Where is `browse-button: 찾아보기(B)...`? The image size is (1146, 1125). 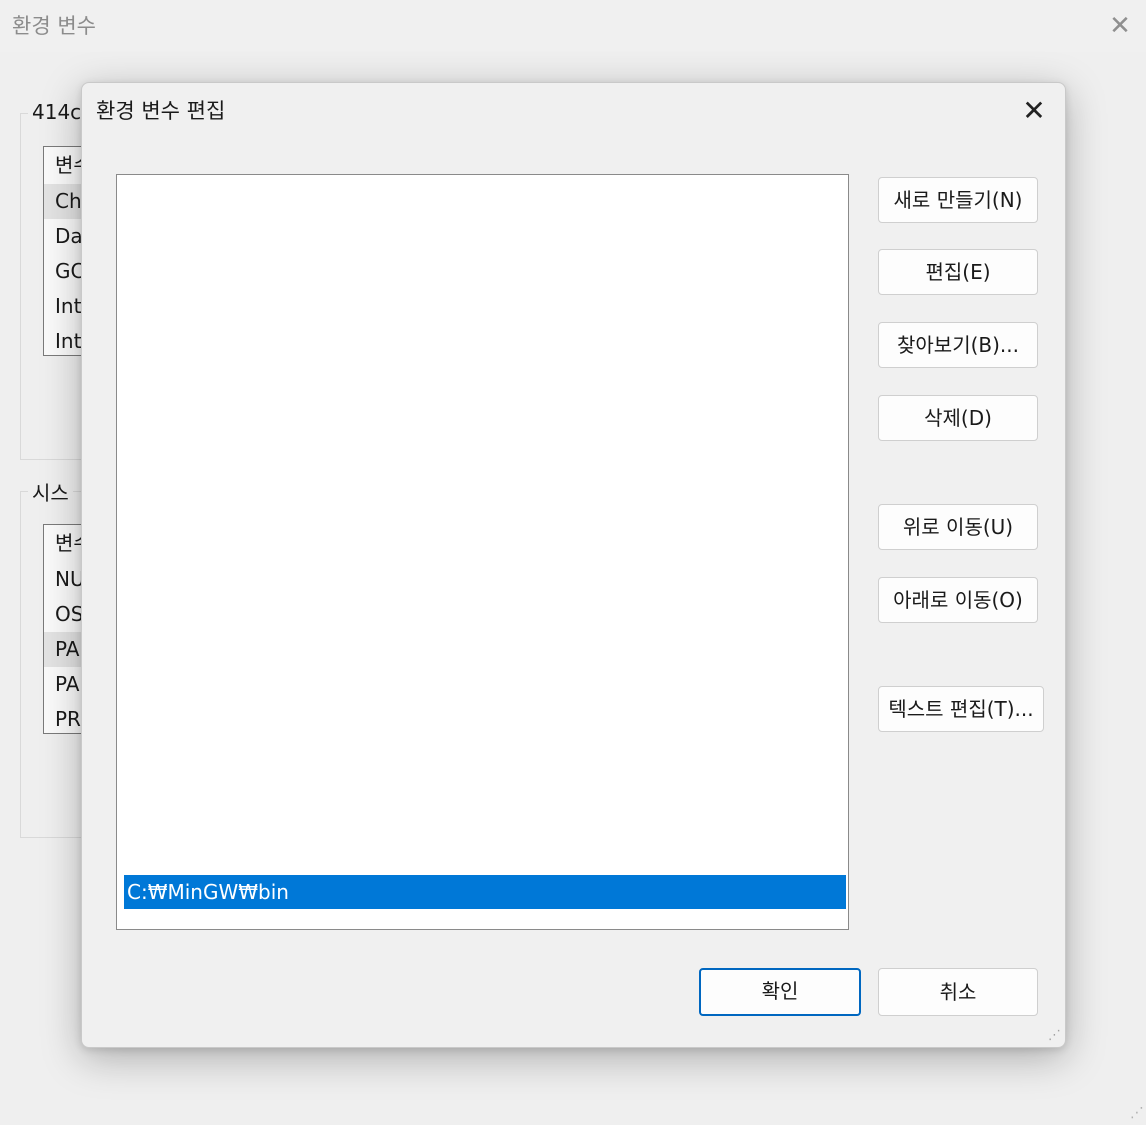
browse-button: 찾아보기(B)... is located at coordinates (958, 345).